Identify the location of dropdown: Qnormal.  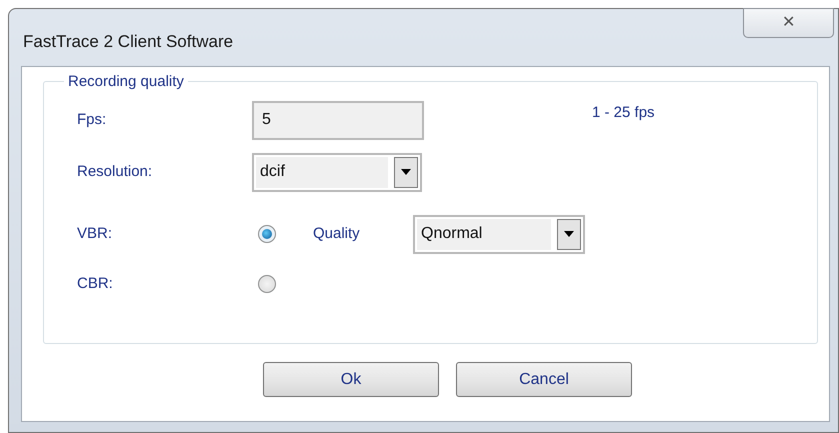
(499, 234).